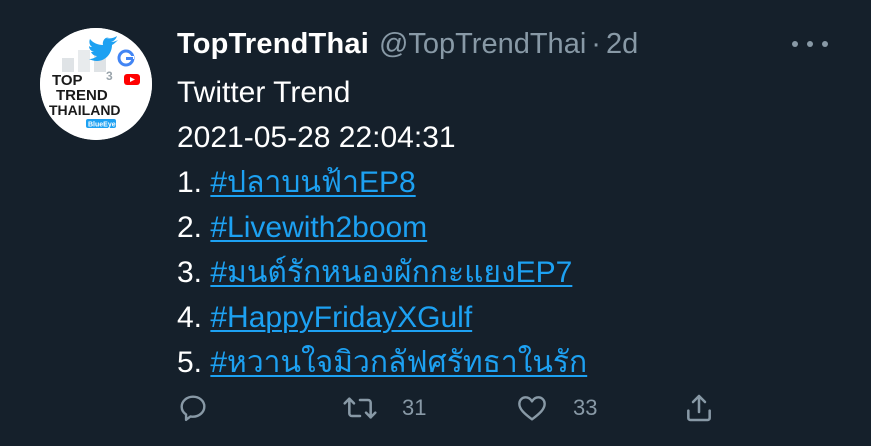 This screenshot has width=871, height=446. I want to click on avatar: 3 TOP TREND THAILAND BlueEye, so click(96, 84).